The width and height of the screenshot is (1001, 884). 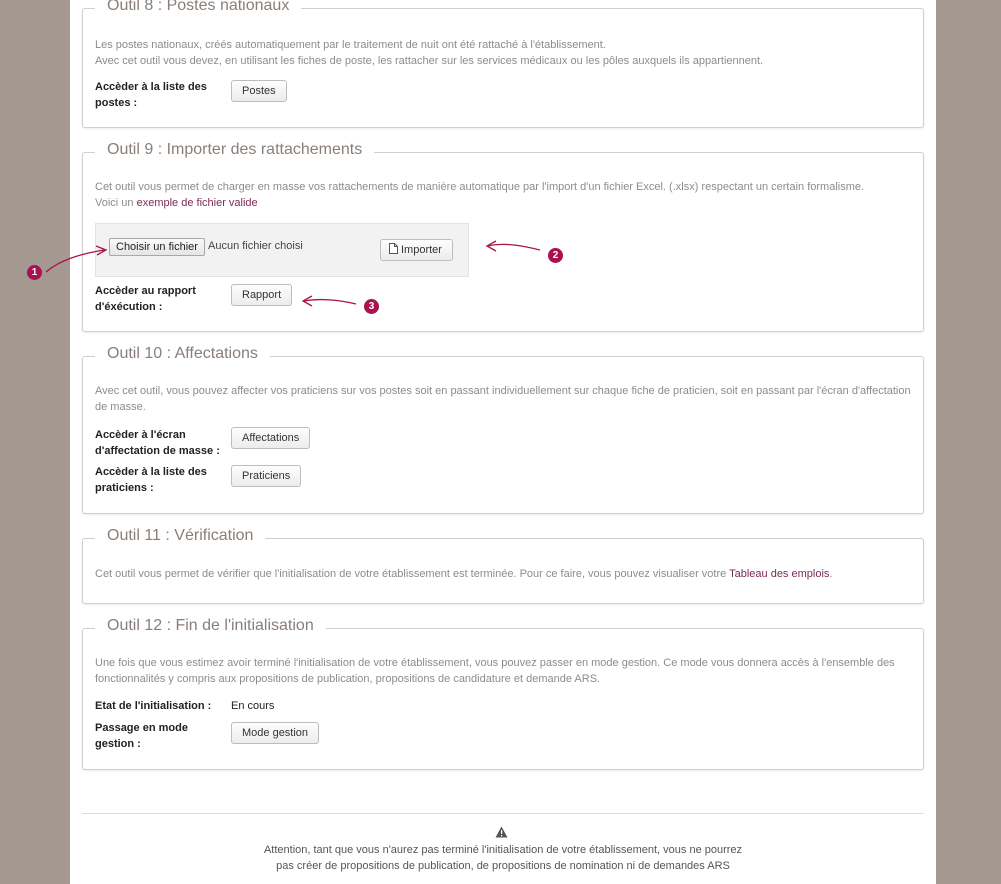 I want to click on warning-icon, so click(x=501, y=832).